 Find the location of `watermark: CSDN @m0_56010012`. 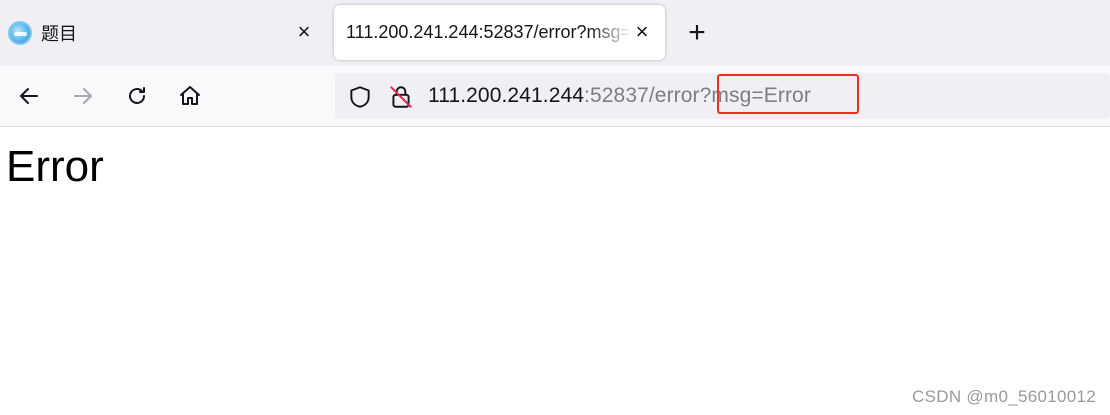

watermark: CSDN @m0_56010012 is located at coordinates (1004, 396).